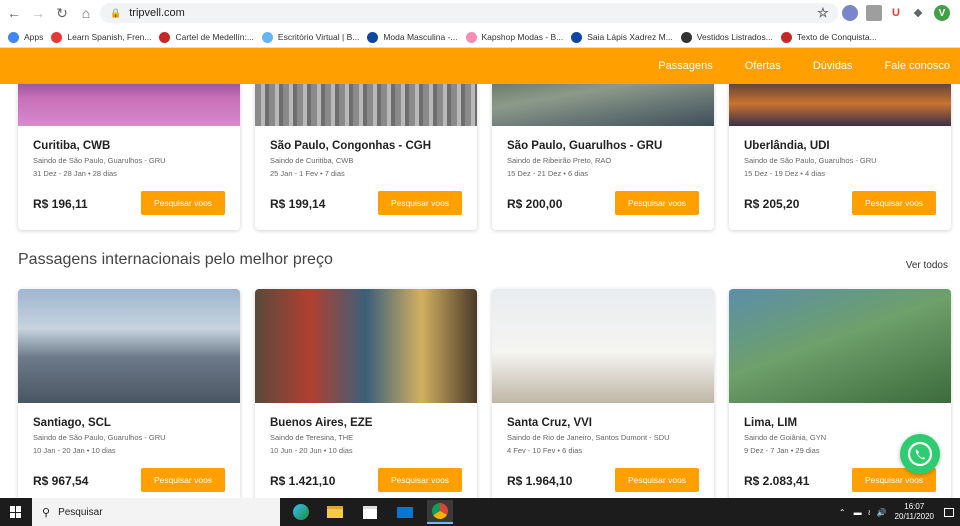 The image size is (960, 526). Describe the element at coordinates (535, 204) in the screenshot. I see `card-price: R$ 200,00` at that location.